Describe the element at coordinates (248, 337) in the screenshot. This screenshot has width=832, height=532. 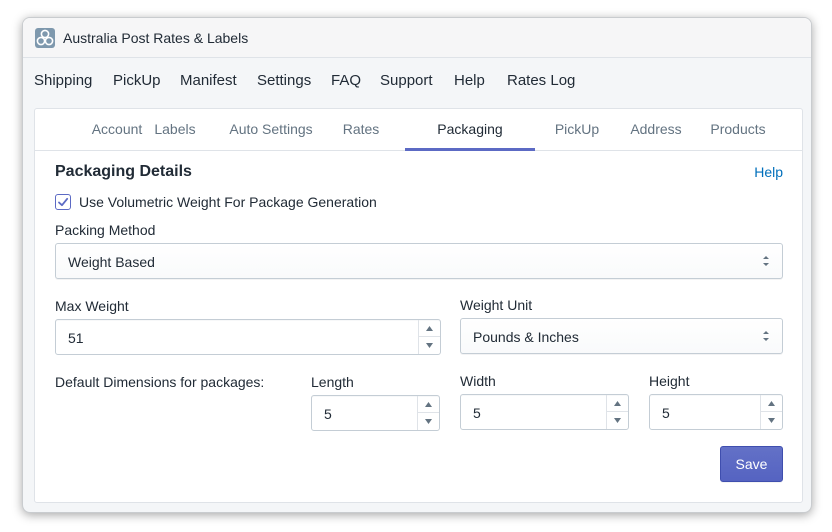
I see `max-weight-input: 51` at that location.